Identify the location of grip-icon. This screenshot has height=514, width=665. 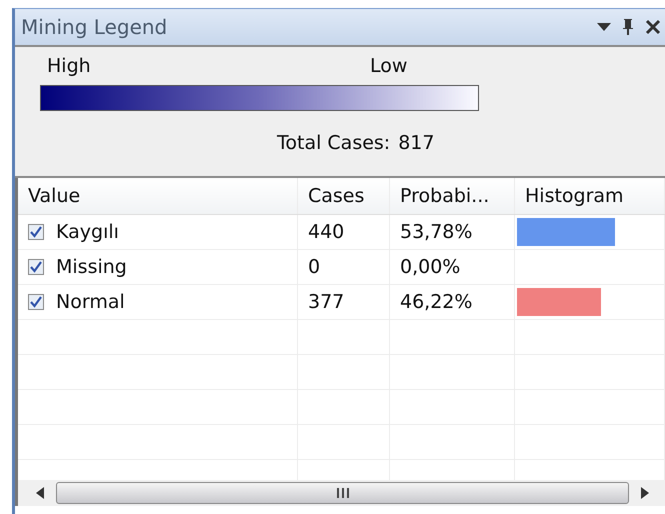
(343, 493).